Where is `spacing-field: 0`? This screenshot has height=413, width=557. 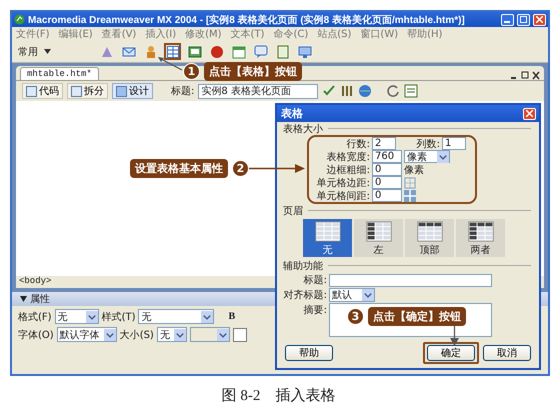
spacing-field: 0 is located at coordinates (387, 195).